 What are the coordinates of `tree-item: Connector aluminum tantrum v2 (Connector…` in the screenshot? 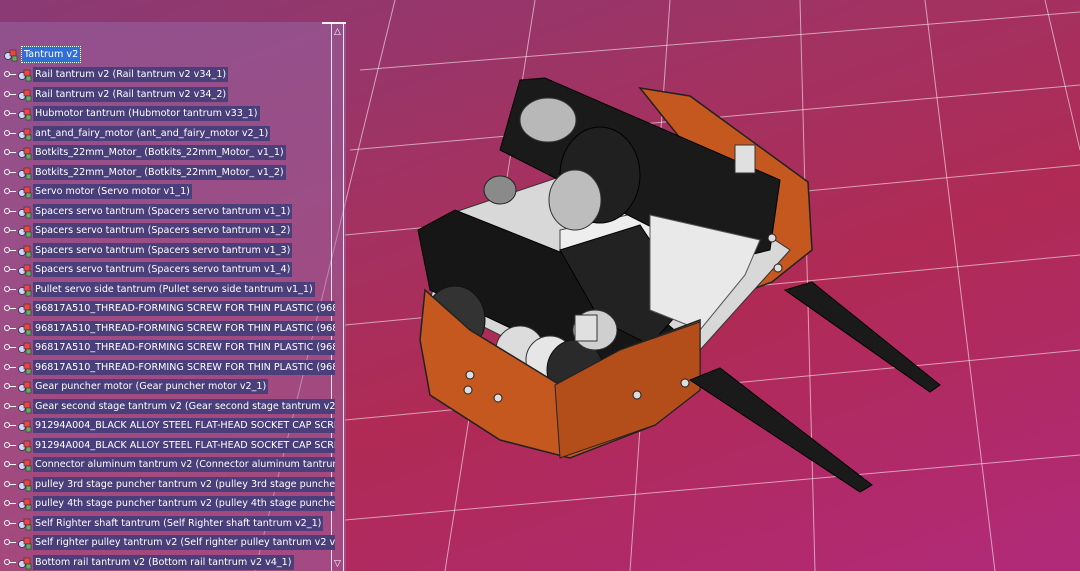 It's located at (167, 464).